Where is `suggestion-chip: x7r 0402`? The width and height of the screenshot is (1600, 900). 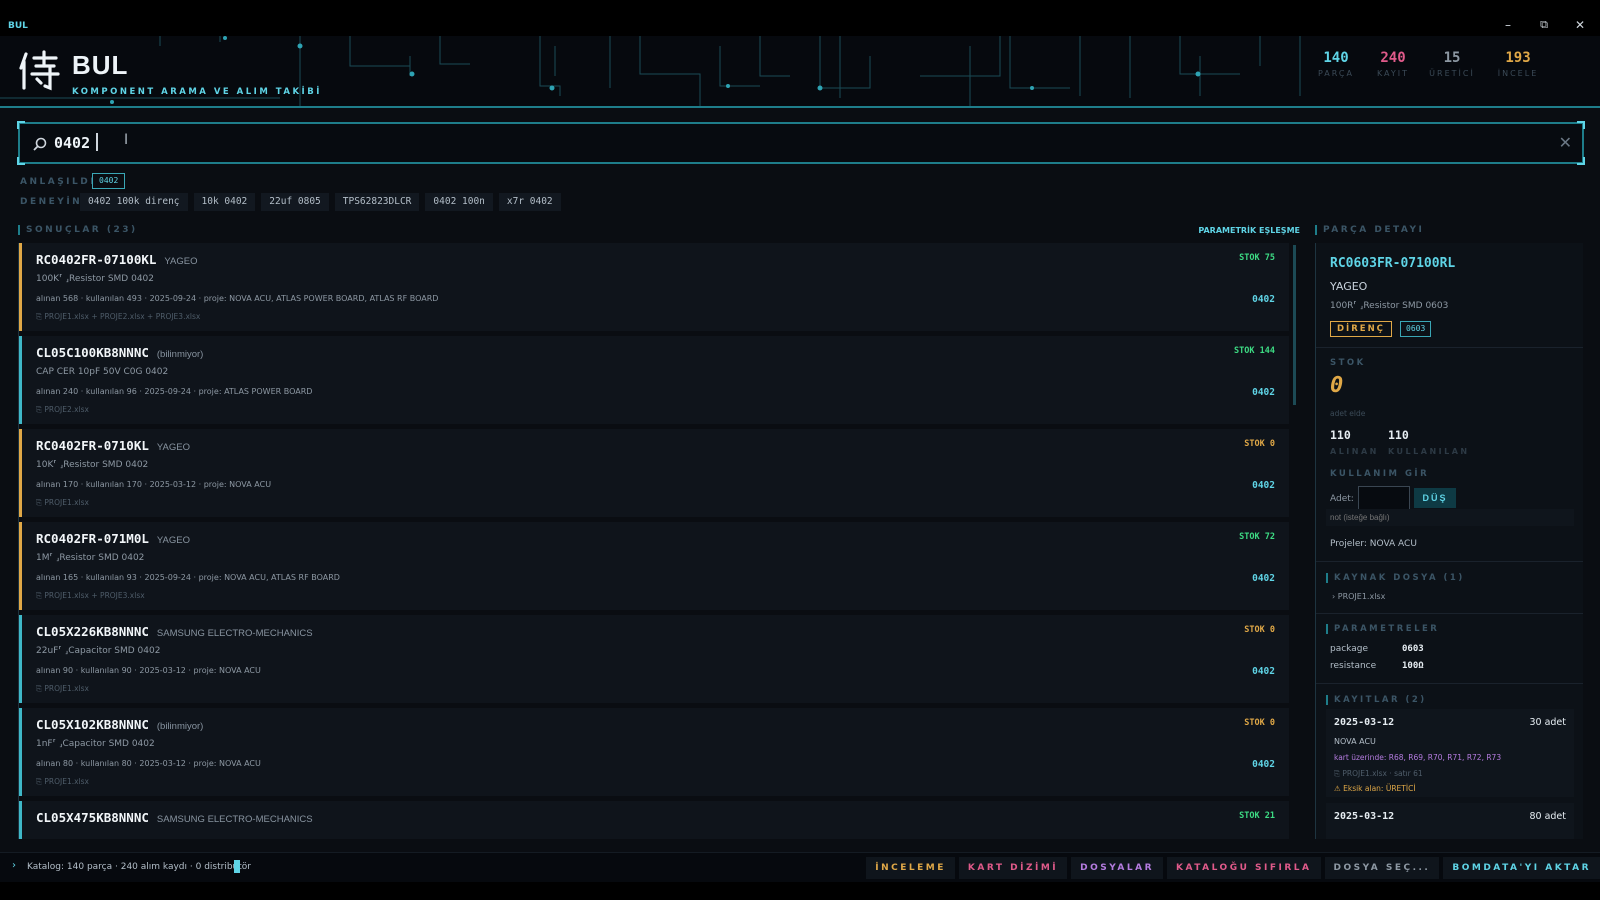
suggestion-chip: x7r 0402 is located at coordinates (529, 202).